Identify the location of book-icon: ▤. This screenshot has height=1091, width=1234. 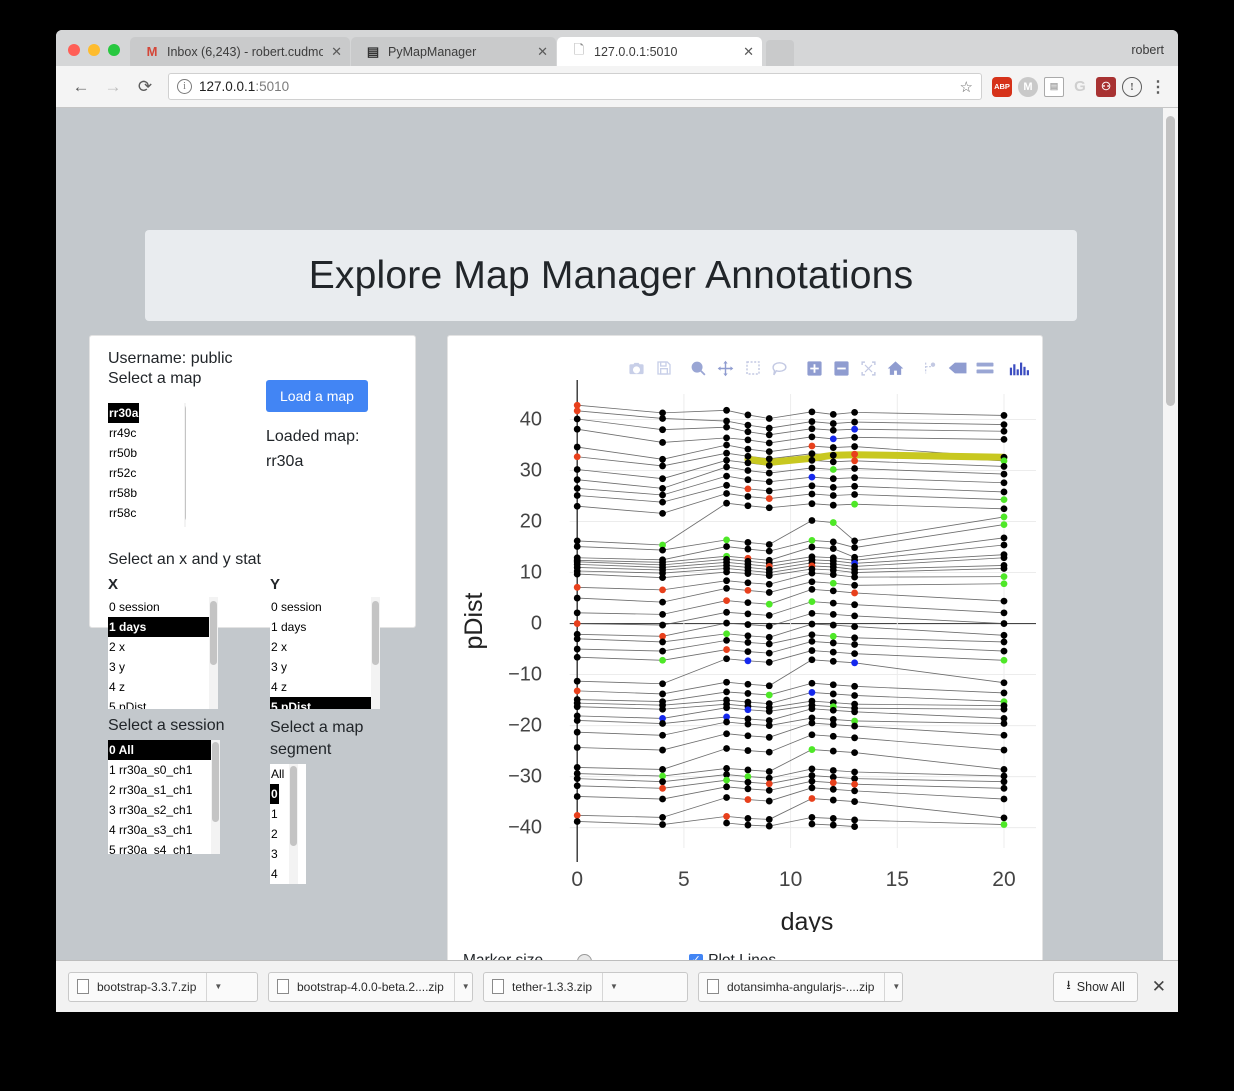
(373, 51).